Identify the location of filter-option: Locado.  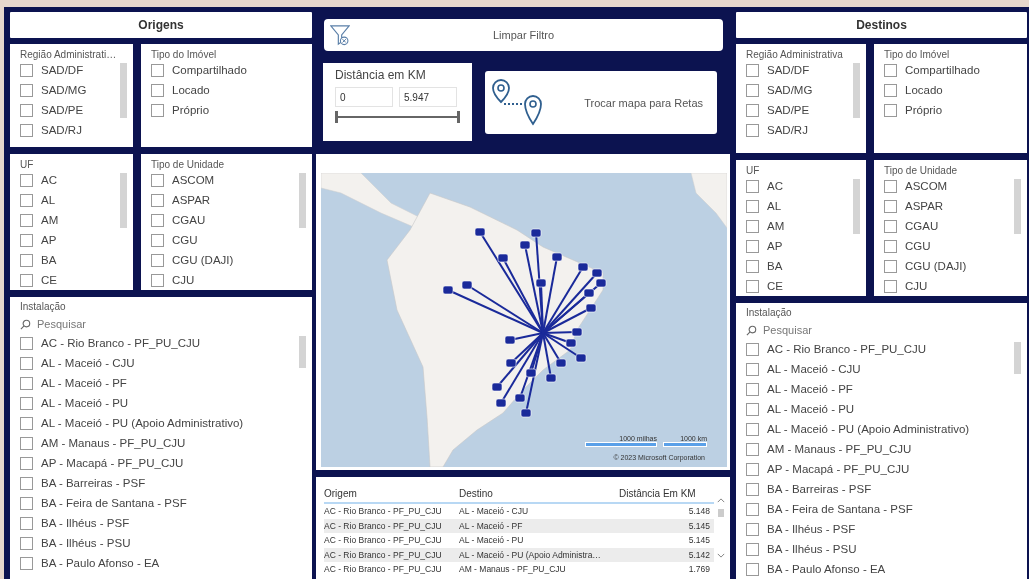
(952, 90).